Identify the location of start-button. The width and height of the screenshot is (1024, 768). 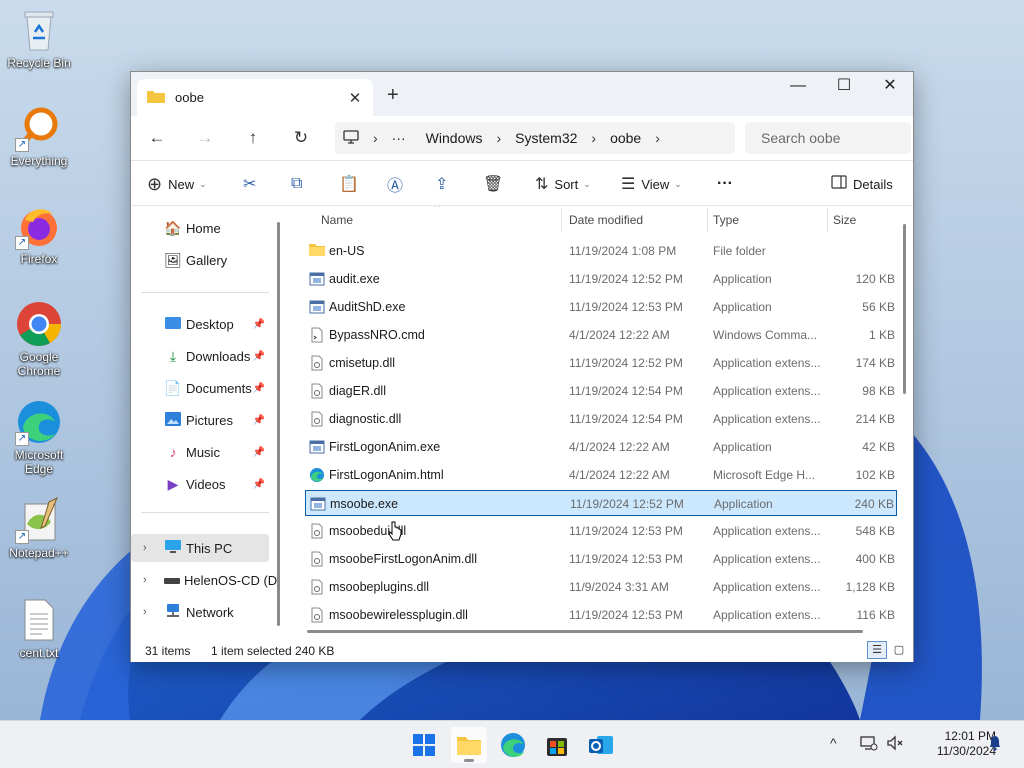
(424, 745).